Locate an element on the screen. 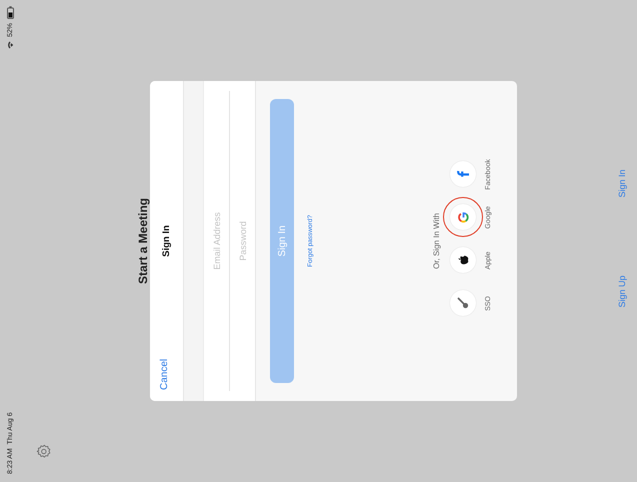  facebook-sign-in-button is located at coordinates (463, 175).